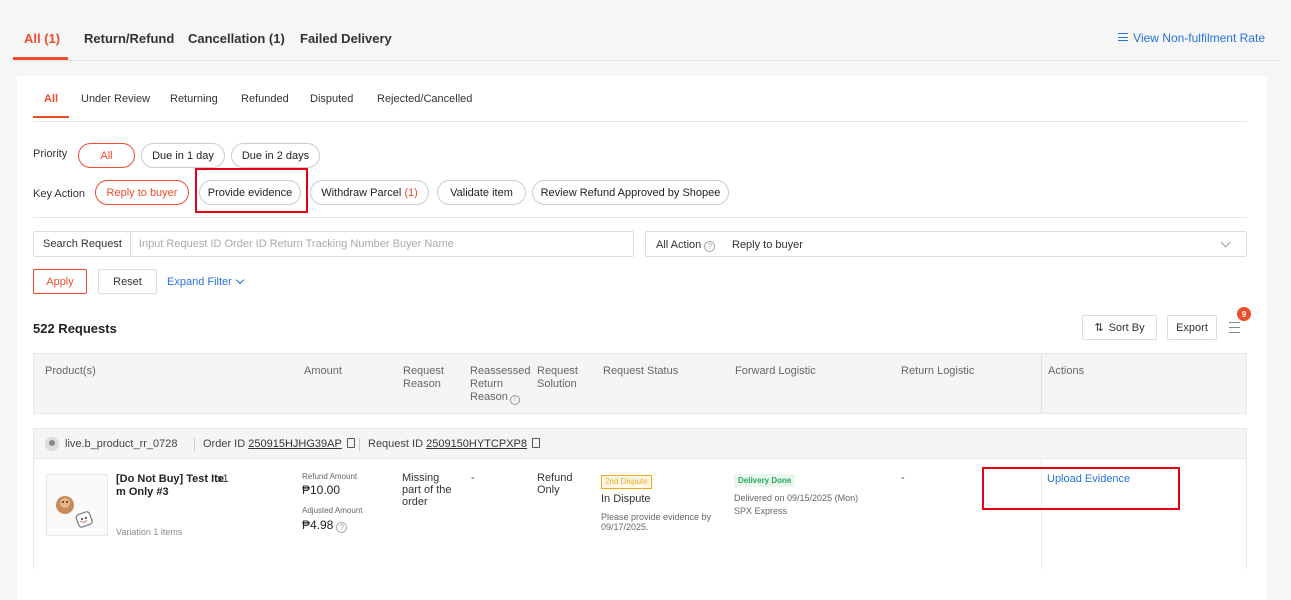 This screenshot has width=1291, height=600. Describe the element at coordinates (75, 328) in the screenshot. I see `request-count: 522 Requests` at that location.